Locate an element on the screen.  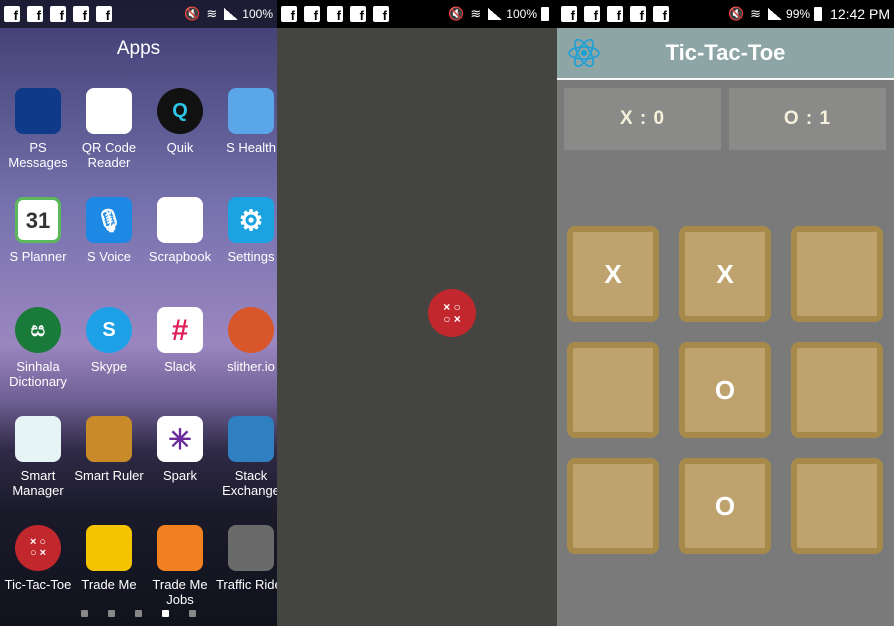
scrapbook-icon is located at coordinates (180, 220).